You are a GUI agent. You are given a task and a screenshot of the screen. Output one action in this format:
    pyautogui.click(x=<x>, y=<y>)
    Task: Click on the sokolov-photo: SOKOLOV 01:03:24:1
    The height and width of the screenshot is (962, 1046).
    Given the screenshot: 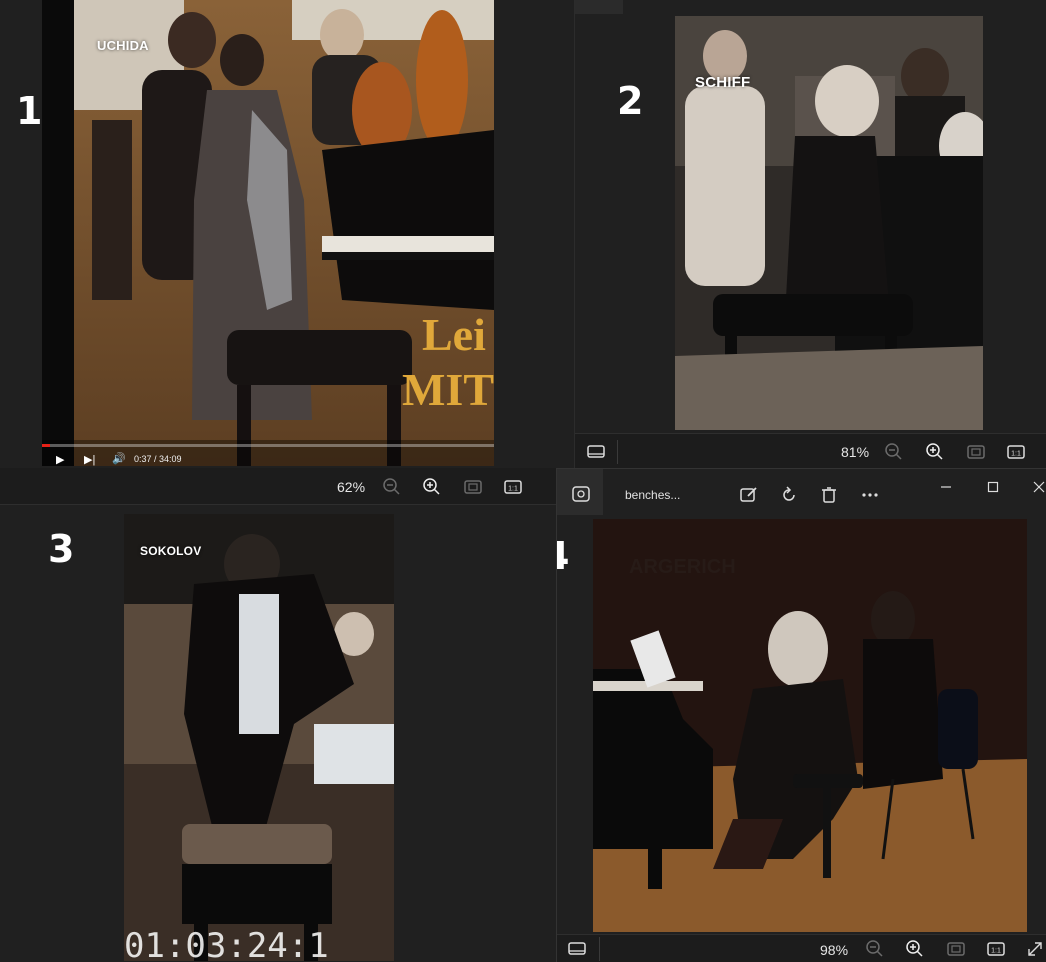 What is the action you would take?
    pyautogui.click(x=259, y=737)
    